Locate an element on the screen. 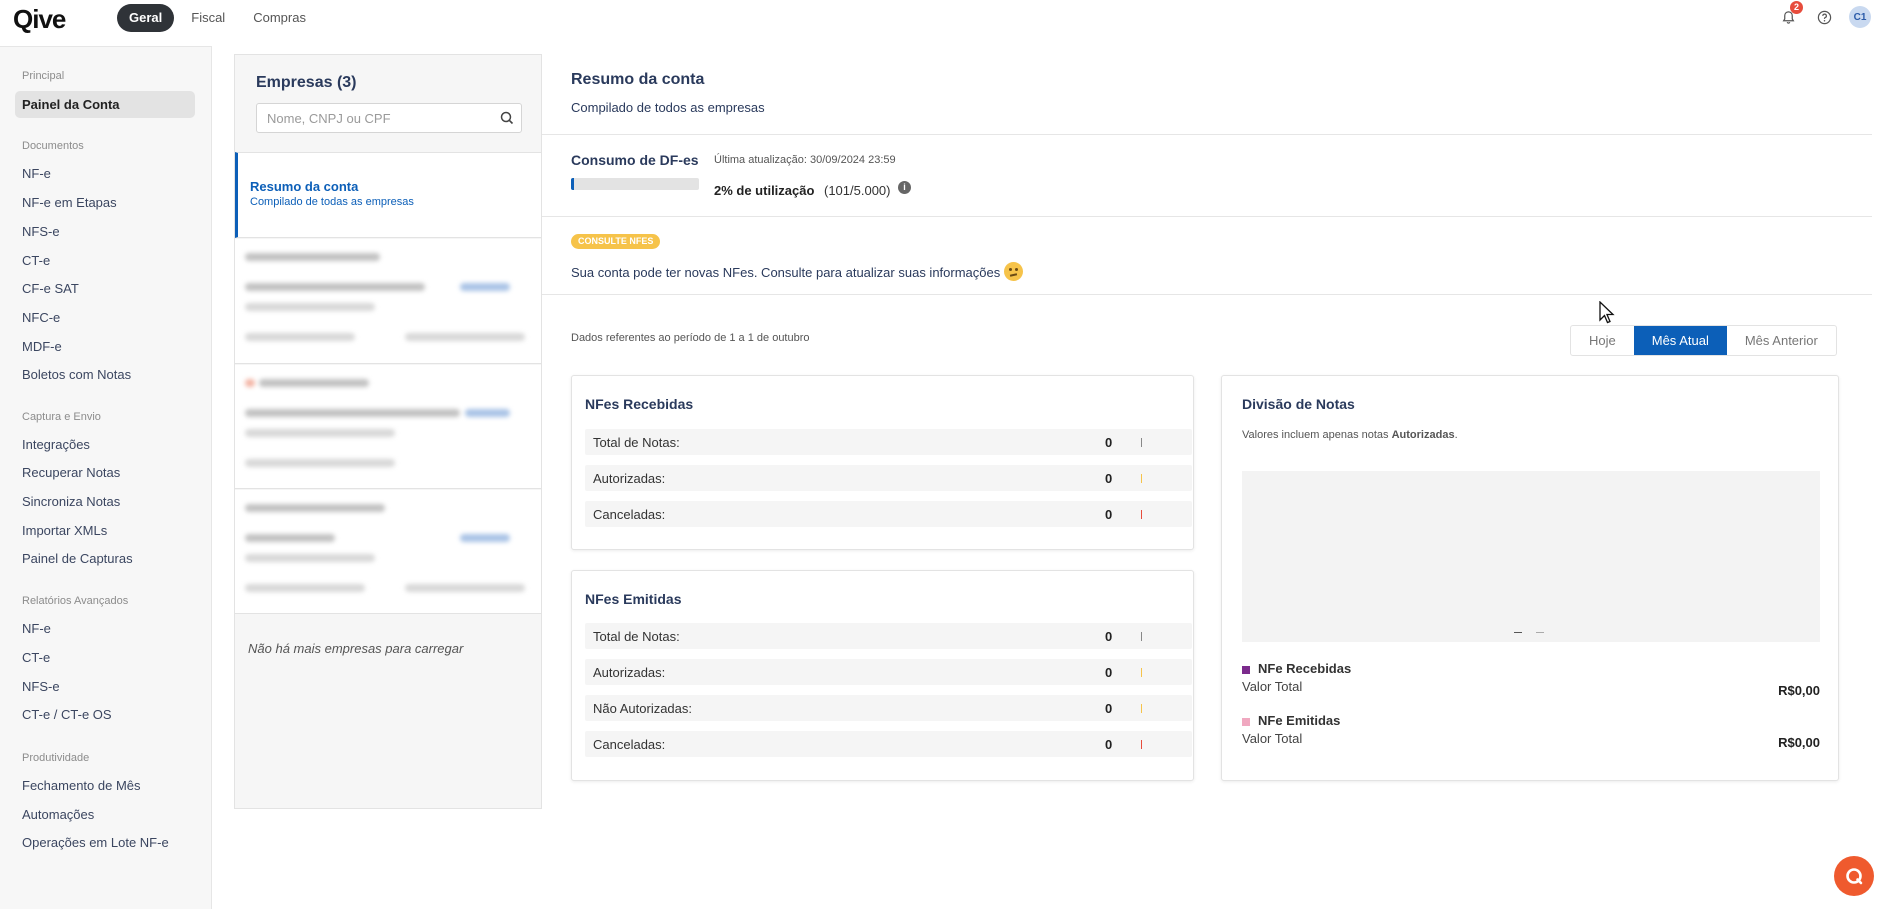  chat-icon is located at coordinates (1854, 876).